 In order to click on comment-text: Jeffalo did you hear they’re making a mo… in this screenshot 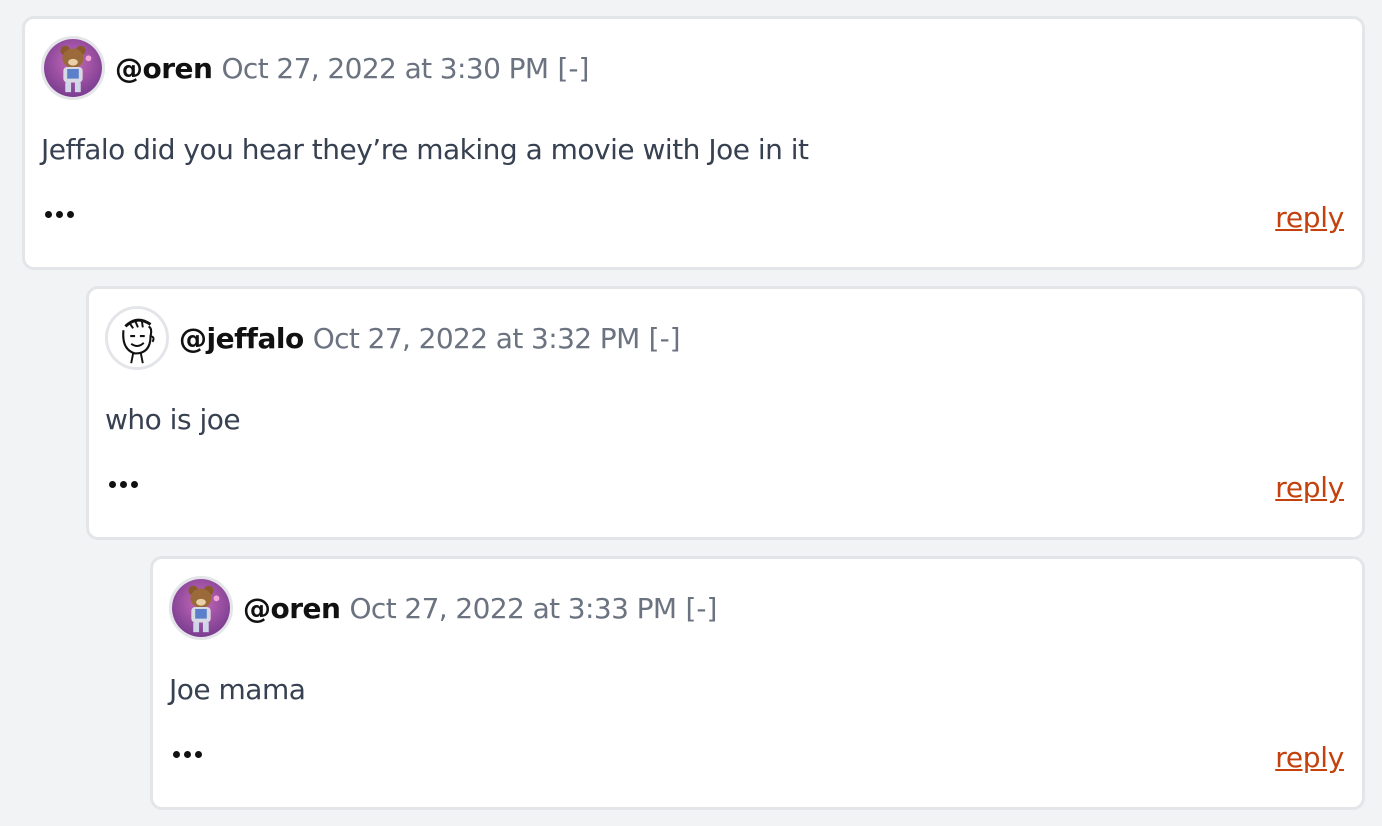, I will do `click(425, 149)`.